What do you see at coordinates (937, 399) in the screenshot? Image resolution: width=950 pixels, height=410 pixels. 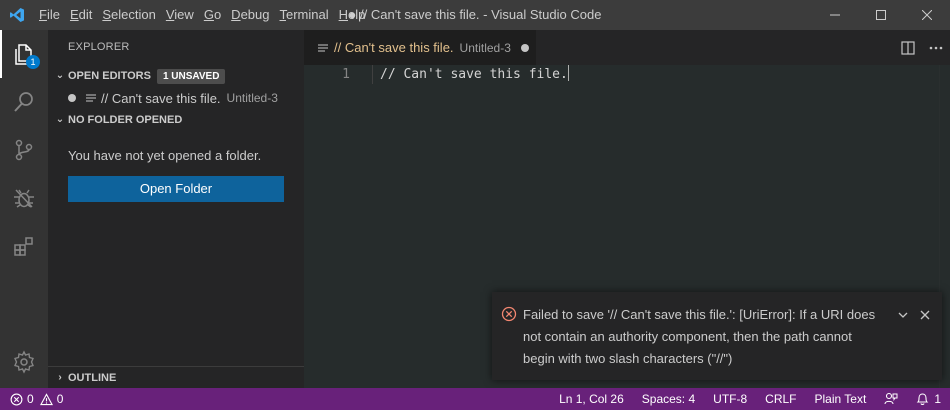 I see `notification-count: 1` at bounding box center [937, 399].